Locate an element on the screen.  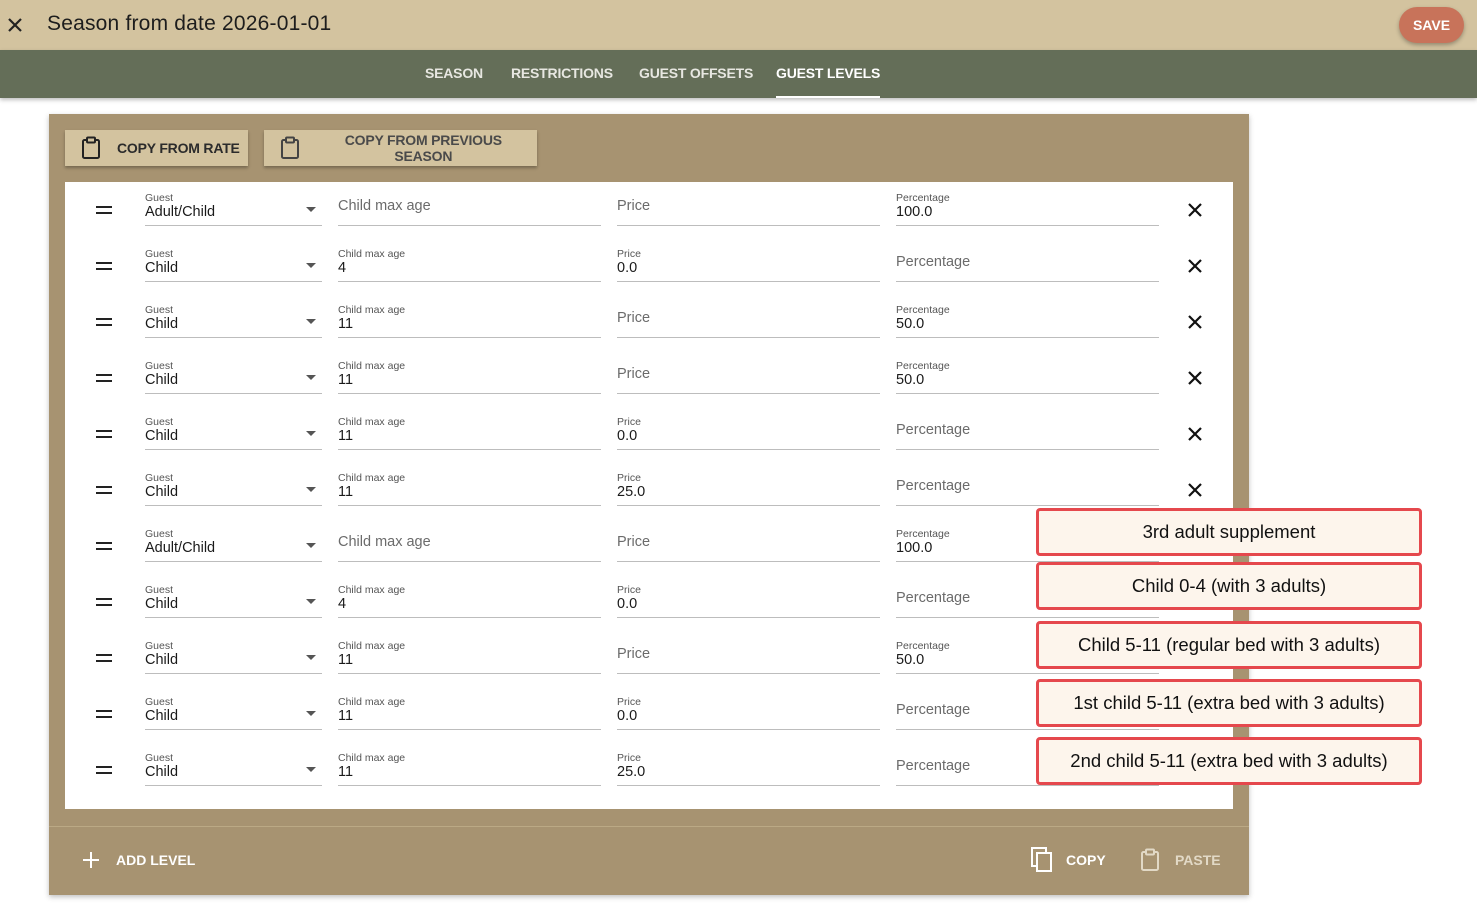
annotation-callout: 3rd adult supplement is located at coordinates (1229, 532).